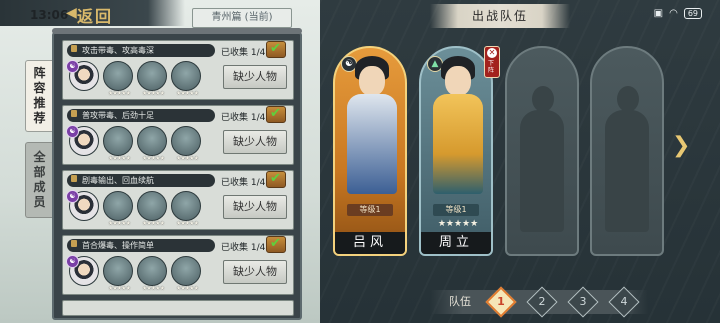 The width and height of the screenshot is (720, 323). Describe the element at coordinates (678, 13) in the screenshot. I see `status-icons: ▣ ◠ 69` at that location.